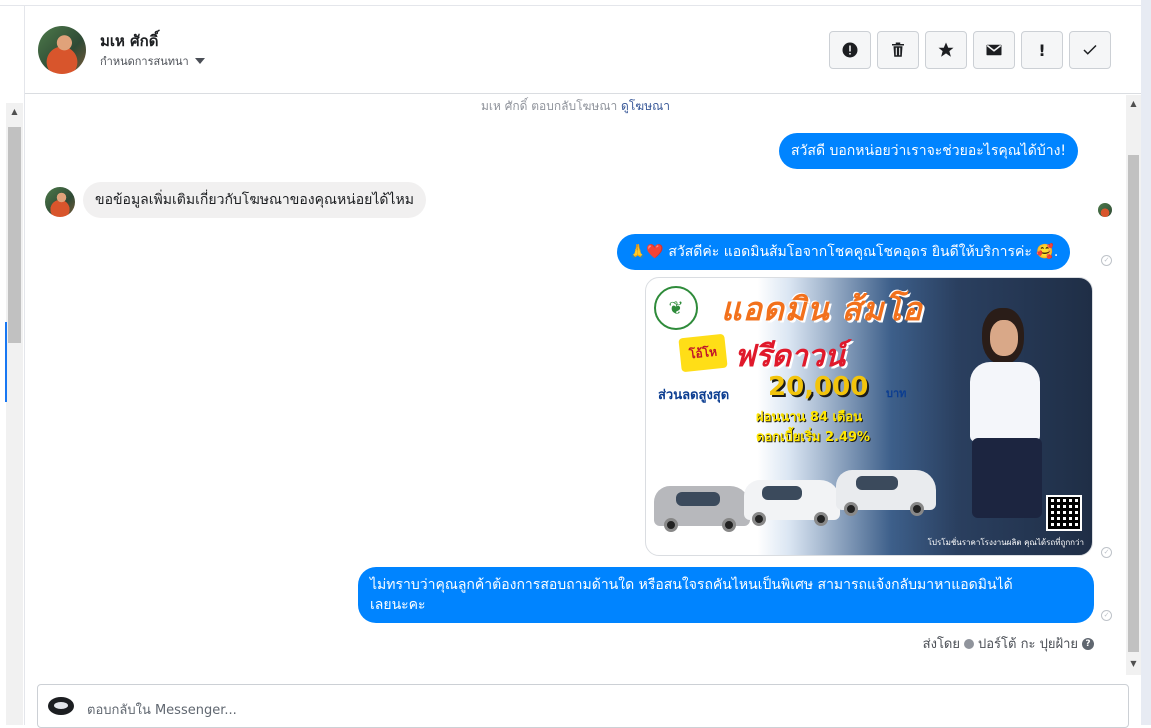 Image resolution: width=1151 pixels, height=728 pixels. I want to click on assign-conversation-dropdown: กำหนดการสนทนา, so click(152, 61).